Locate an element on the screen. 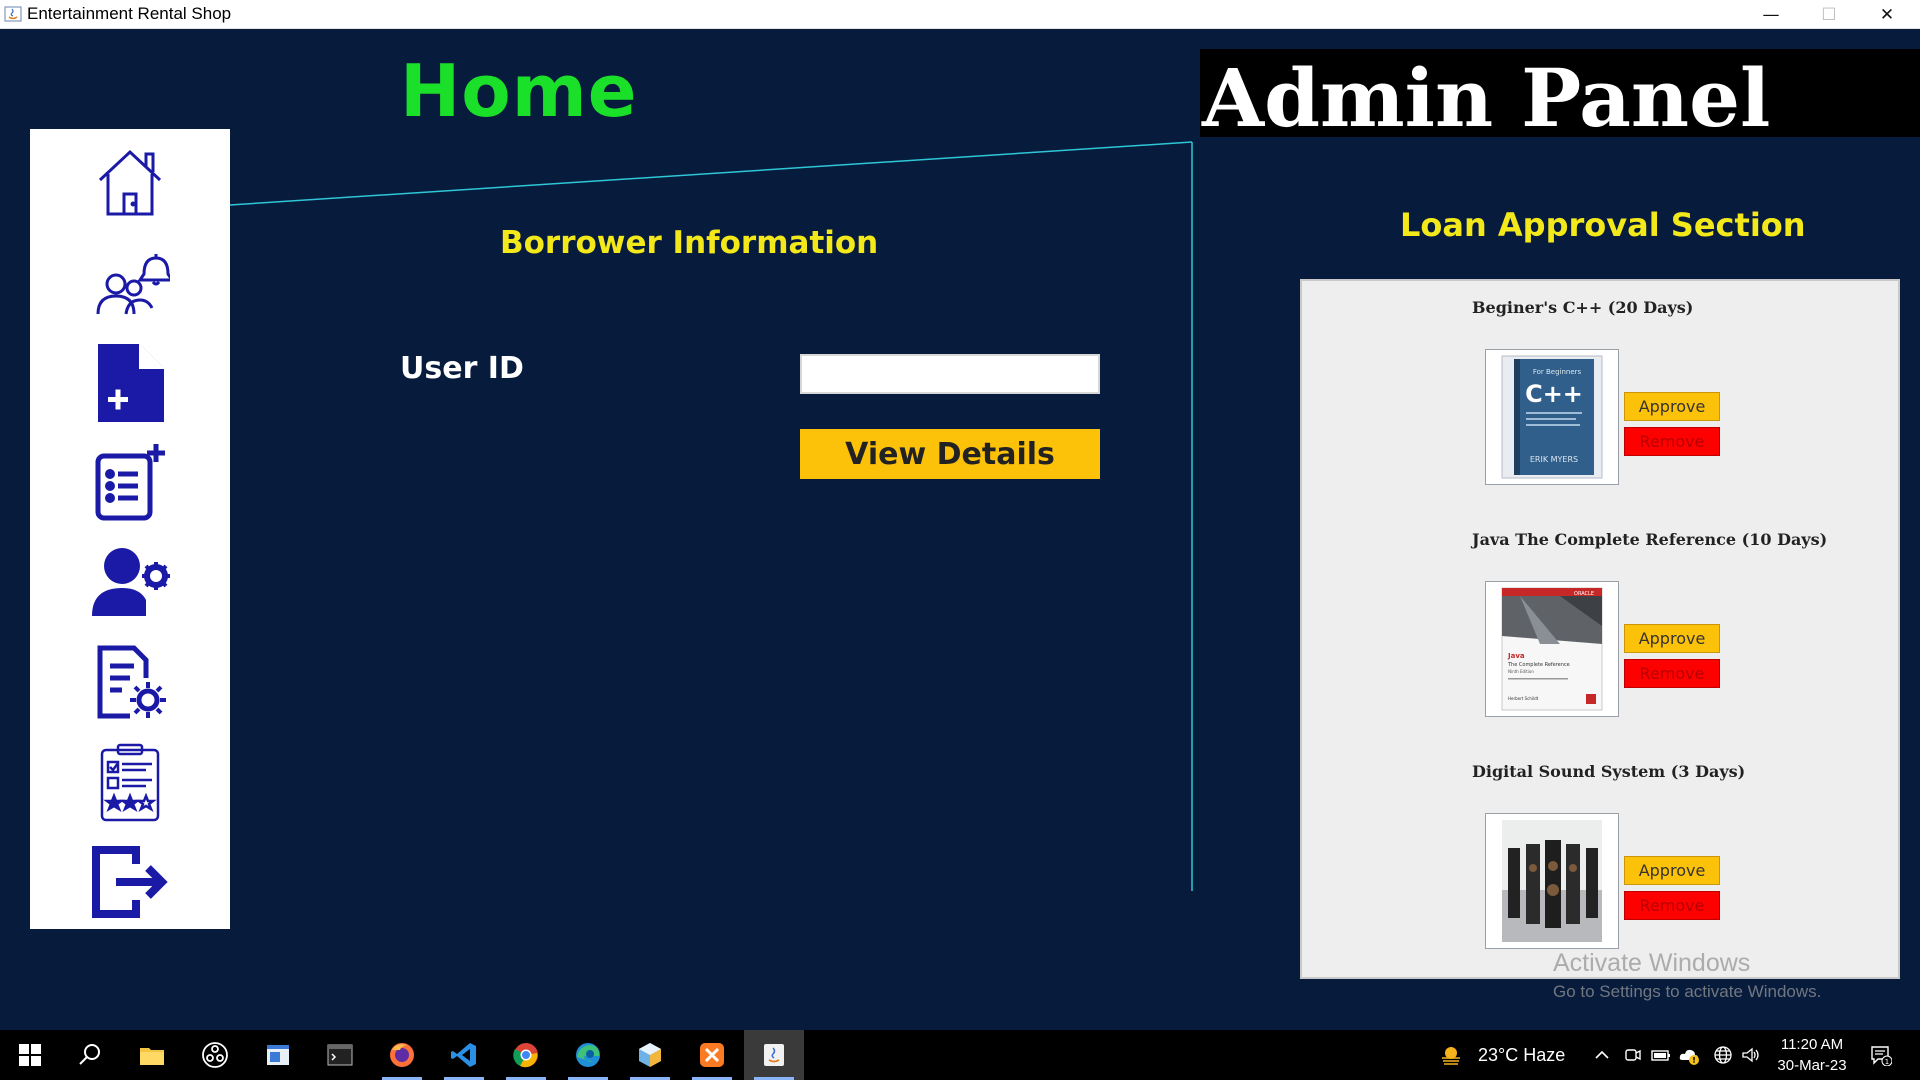 The height and width of the screenshot is (1080, 1920). sidebar-item-add-list is located at coordinates (130, 482).